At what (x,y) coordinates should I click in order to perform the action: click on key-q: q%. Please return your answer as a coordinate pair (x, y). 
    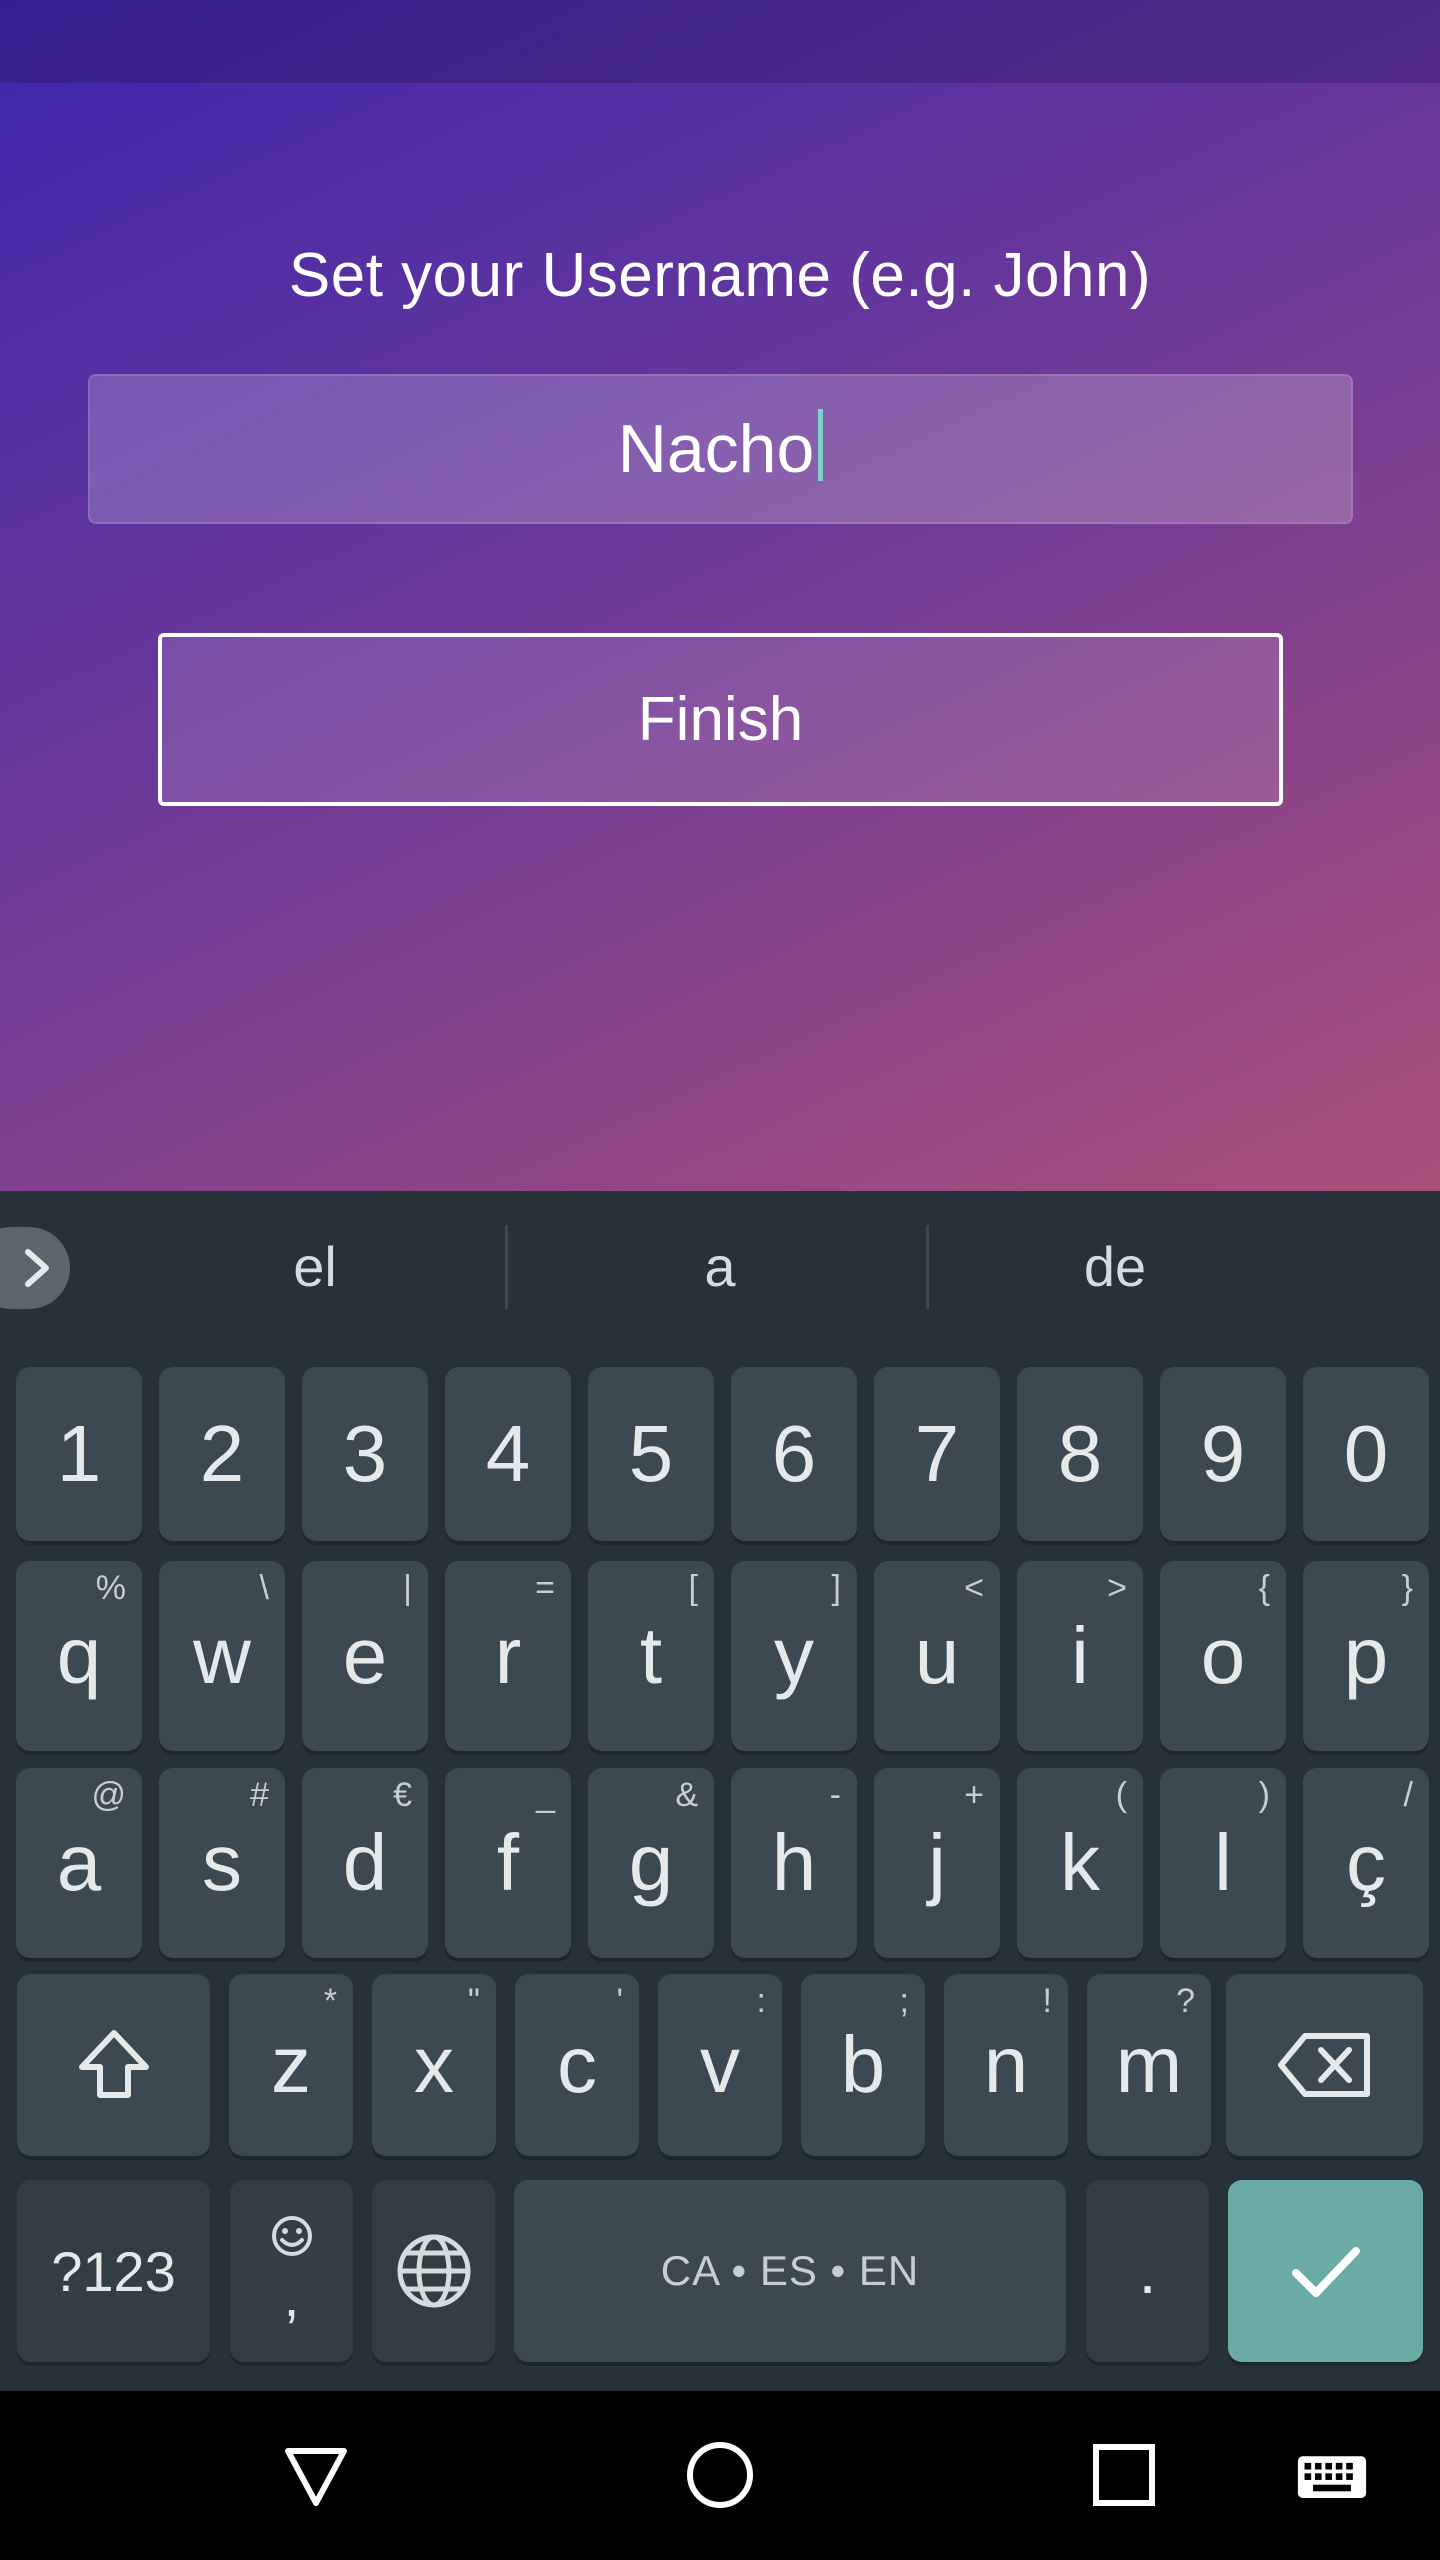
    Looking at the image, I should click on (79, 1656).